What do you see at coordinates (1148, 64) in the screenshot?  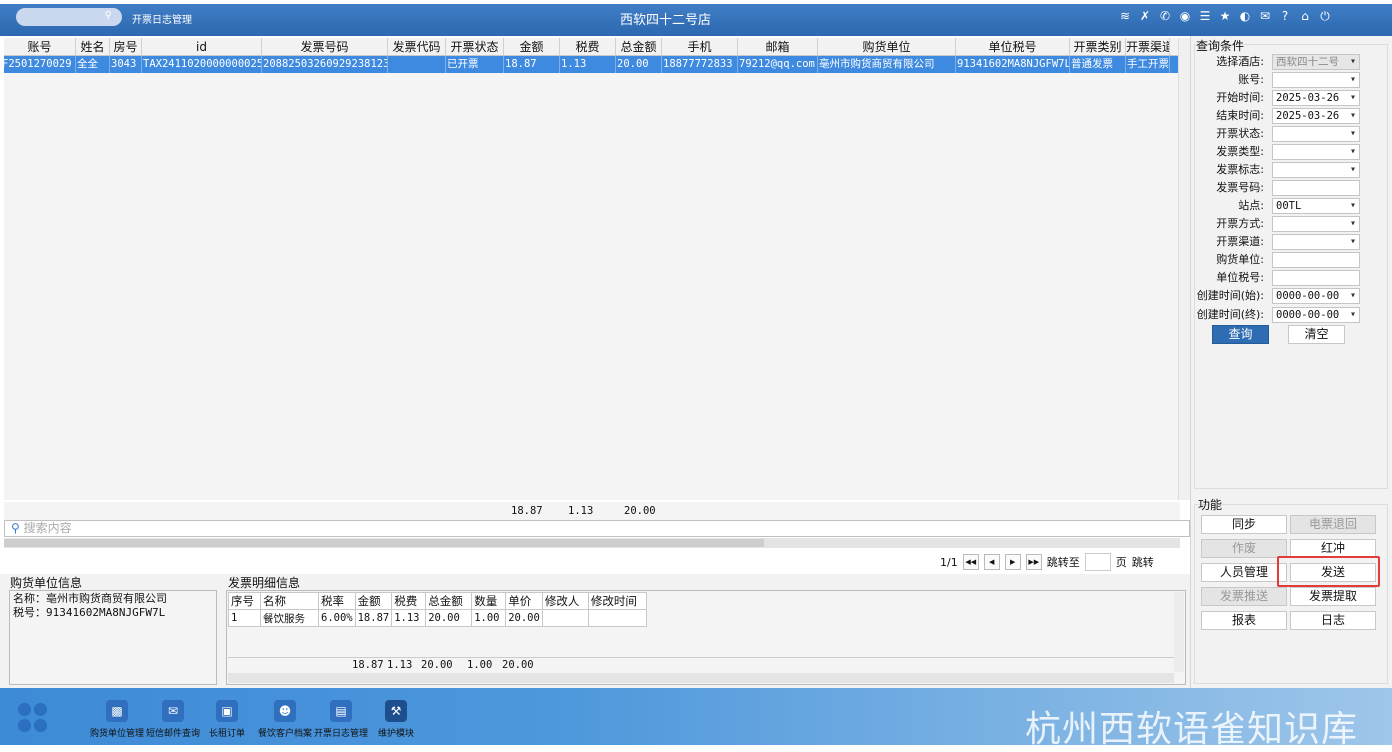 I see `cell-channel: 手工开票` at bounding box center [1148, 64].